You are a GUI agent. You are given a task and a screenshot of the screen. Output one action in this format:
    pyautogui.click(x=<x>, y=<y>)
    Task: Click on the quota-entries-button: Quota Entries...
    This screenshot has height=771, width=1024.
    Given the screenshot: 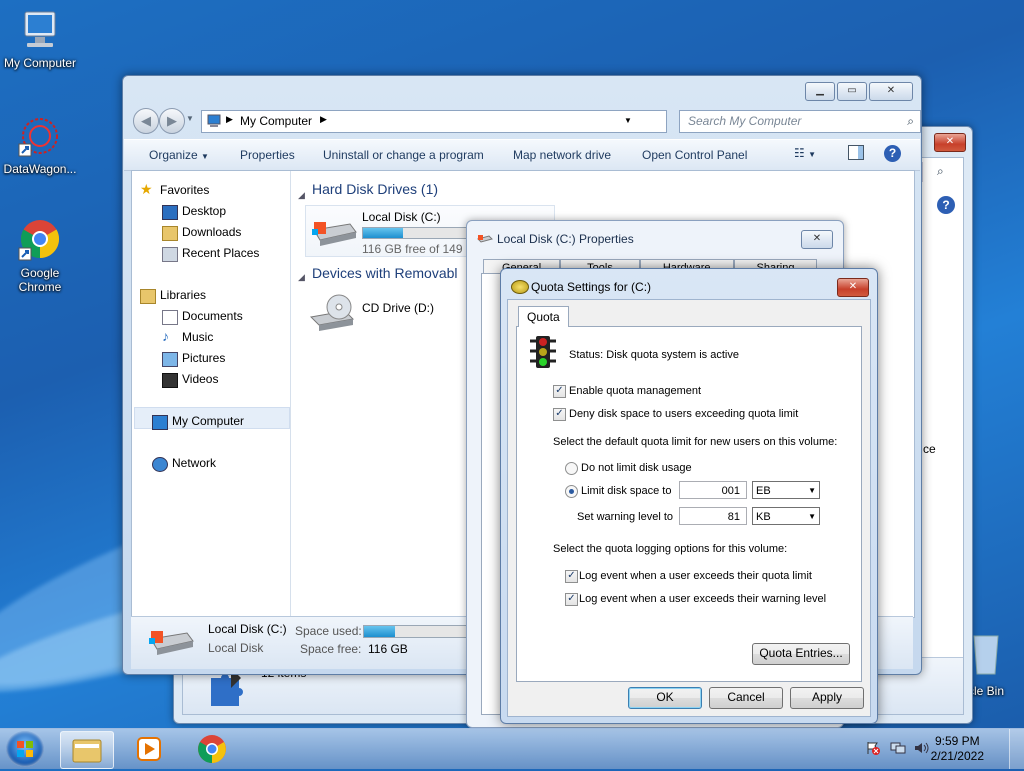 What is the action you would take?
    pyautogui.click(x=801, y=654)
    